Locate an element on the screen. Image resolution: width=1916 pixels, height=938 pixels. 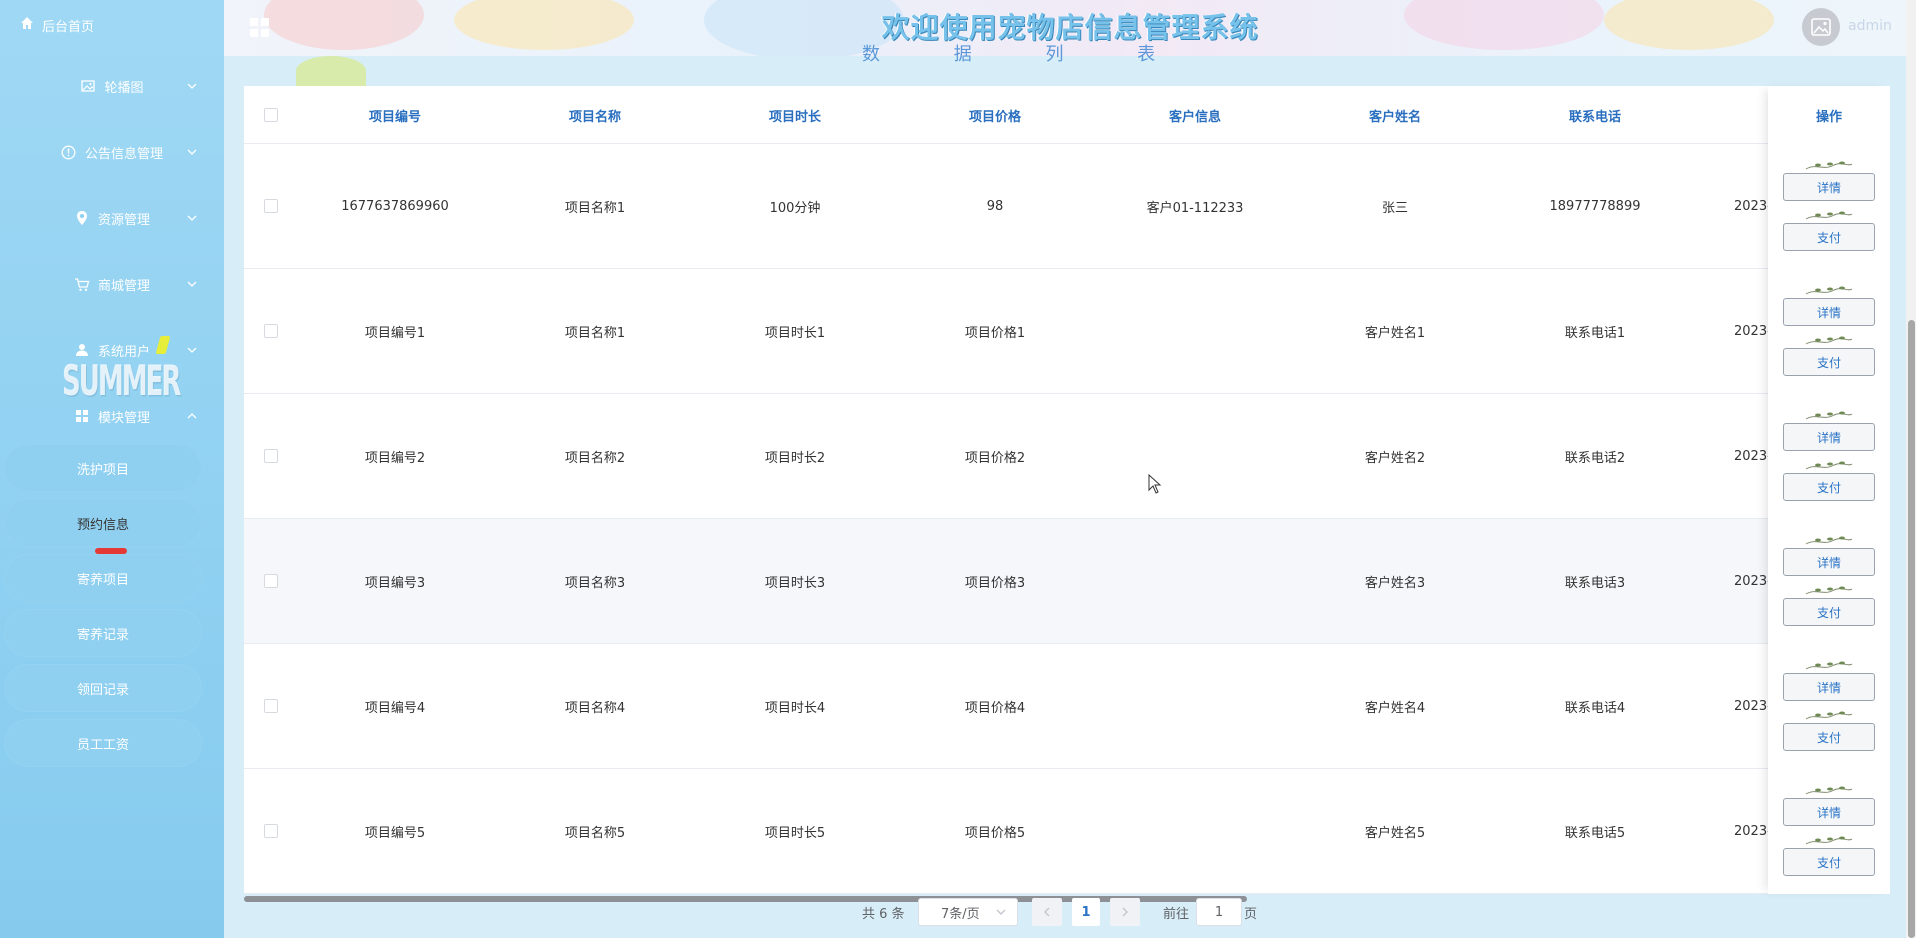
prev-page-button is located at coordinates (1047, 912).